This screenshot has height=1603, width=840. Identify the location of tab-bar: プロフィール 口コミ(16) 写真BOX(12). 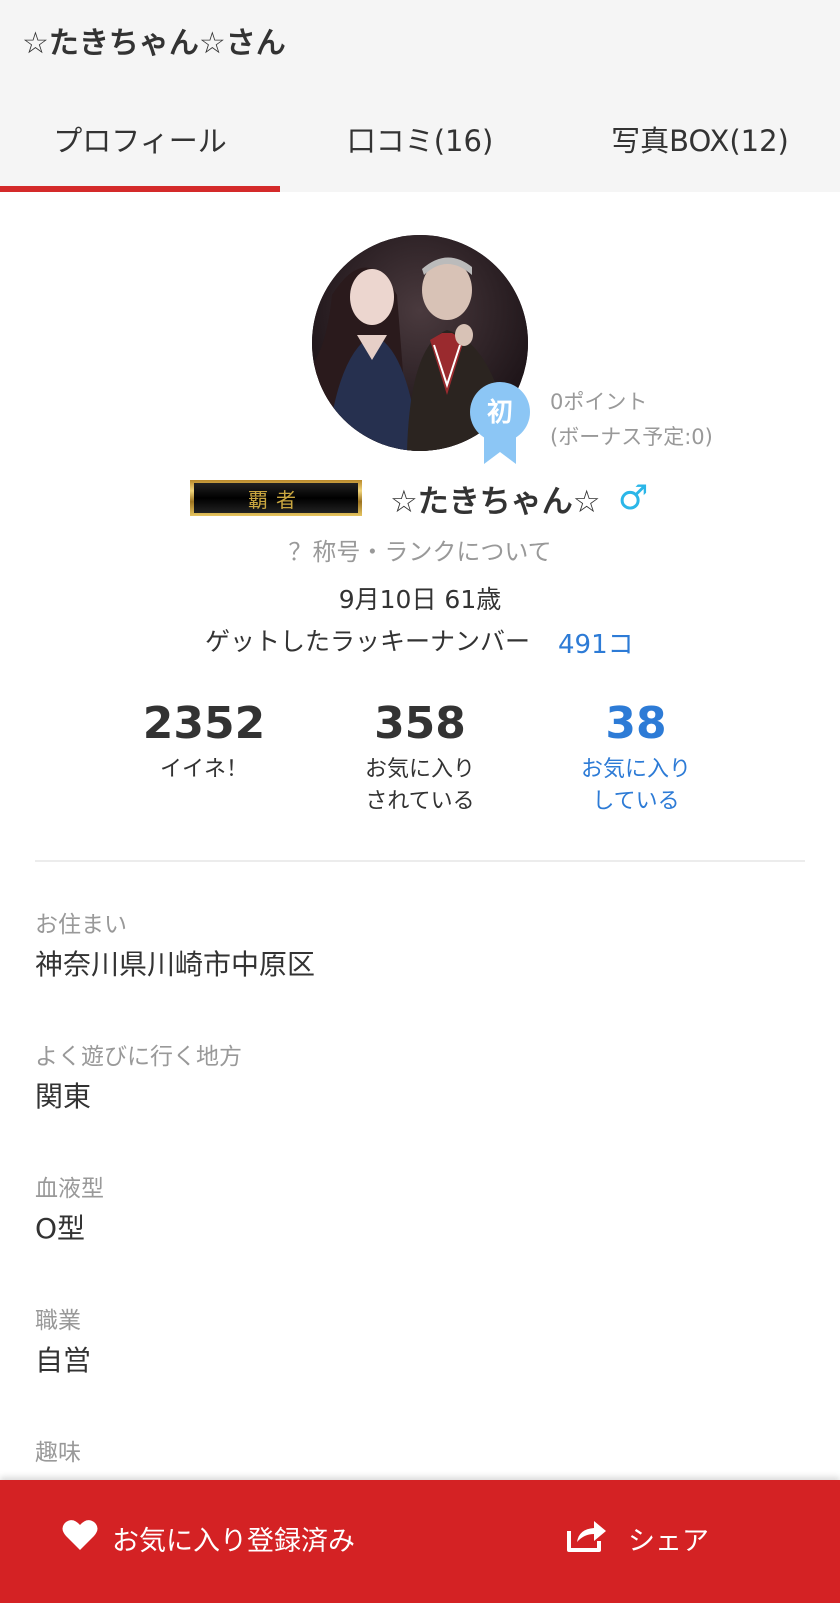
(420, 146).